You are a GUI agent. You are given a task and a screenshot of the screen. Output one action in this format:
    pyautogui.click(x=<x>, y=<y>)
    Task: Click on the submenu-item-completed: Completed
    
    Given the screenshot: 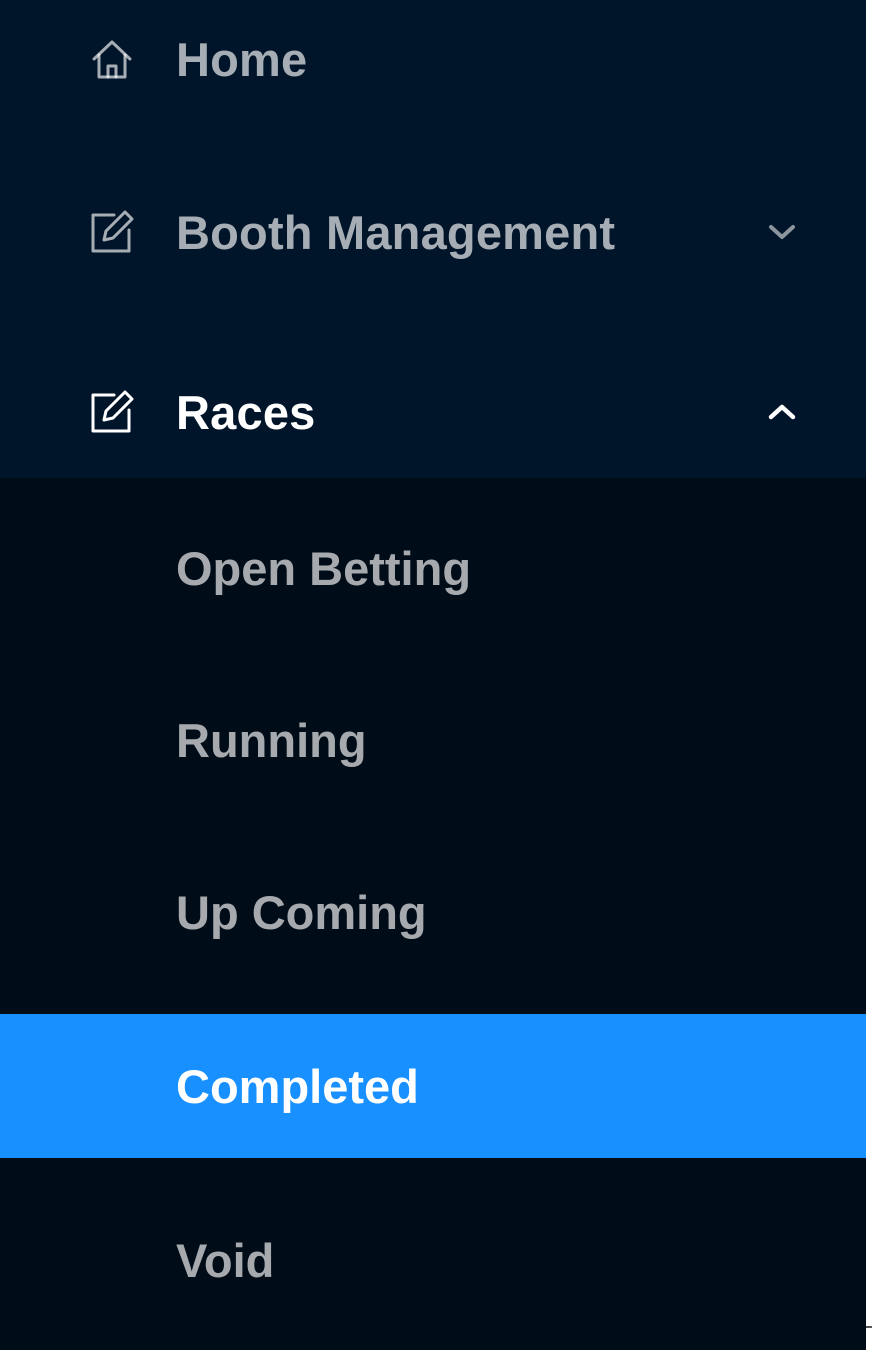 What is the action you would take?
    pyautogui.click(x=433, y=1086)
    